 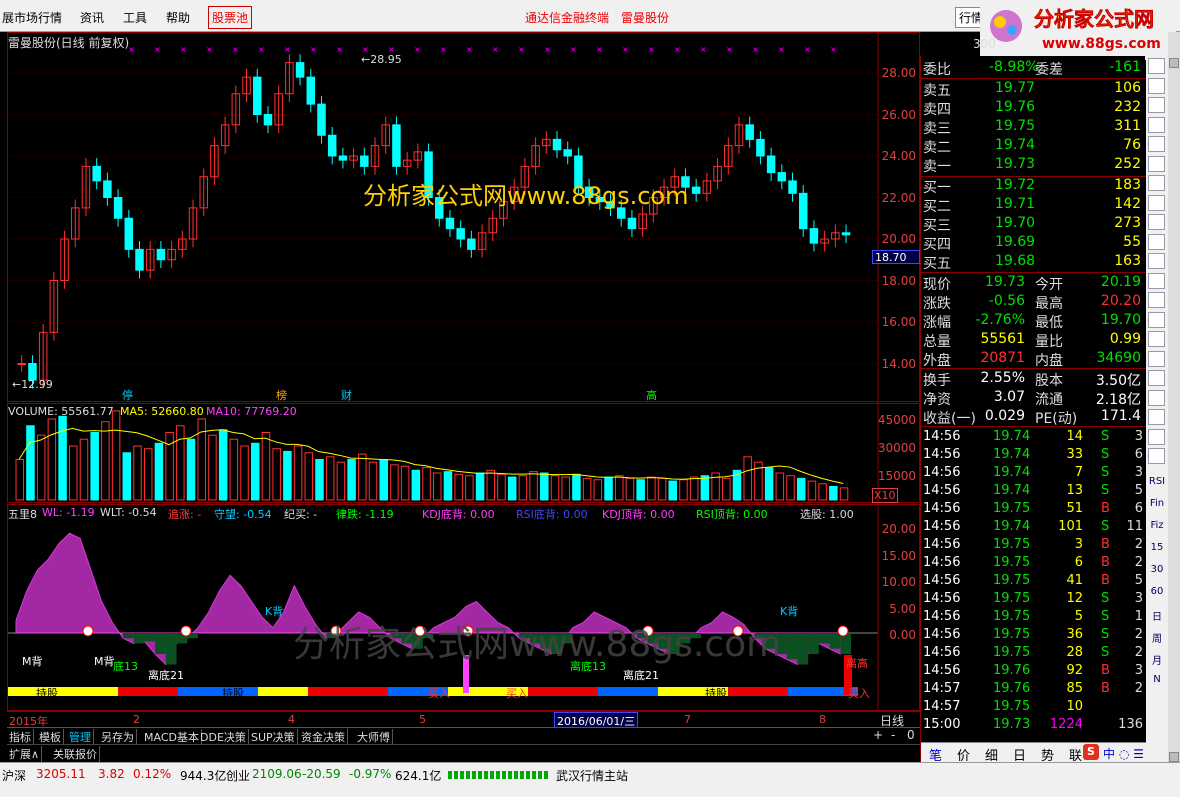 What do you see at coordinates (1034, 456) in the screenshot?
I see `tick-row: 14:56 19.74 33 S 6` at bounding box center [1034, 456].